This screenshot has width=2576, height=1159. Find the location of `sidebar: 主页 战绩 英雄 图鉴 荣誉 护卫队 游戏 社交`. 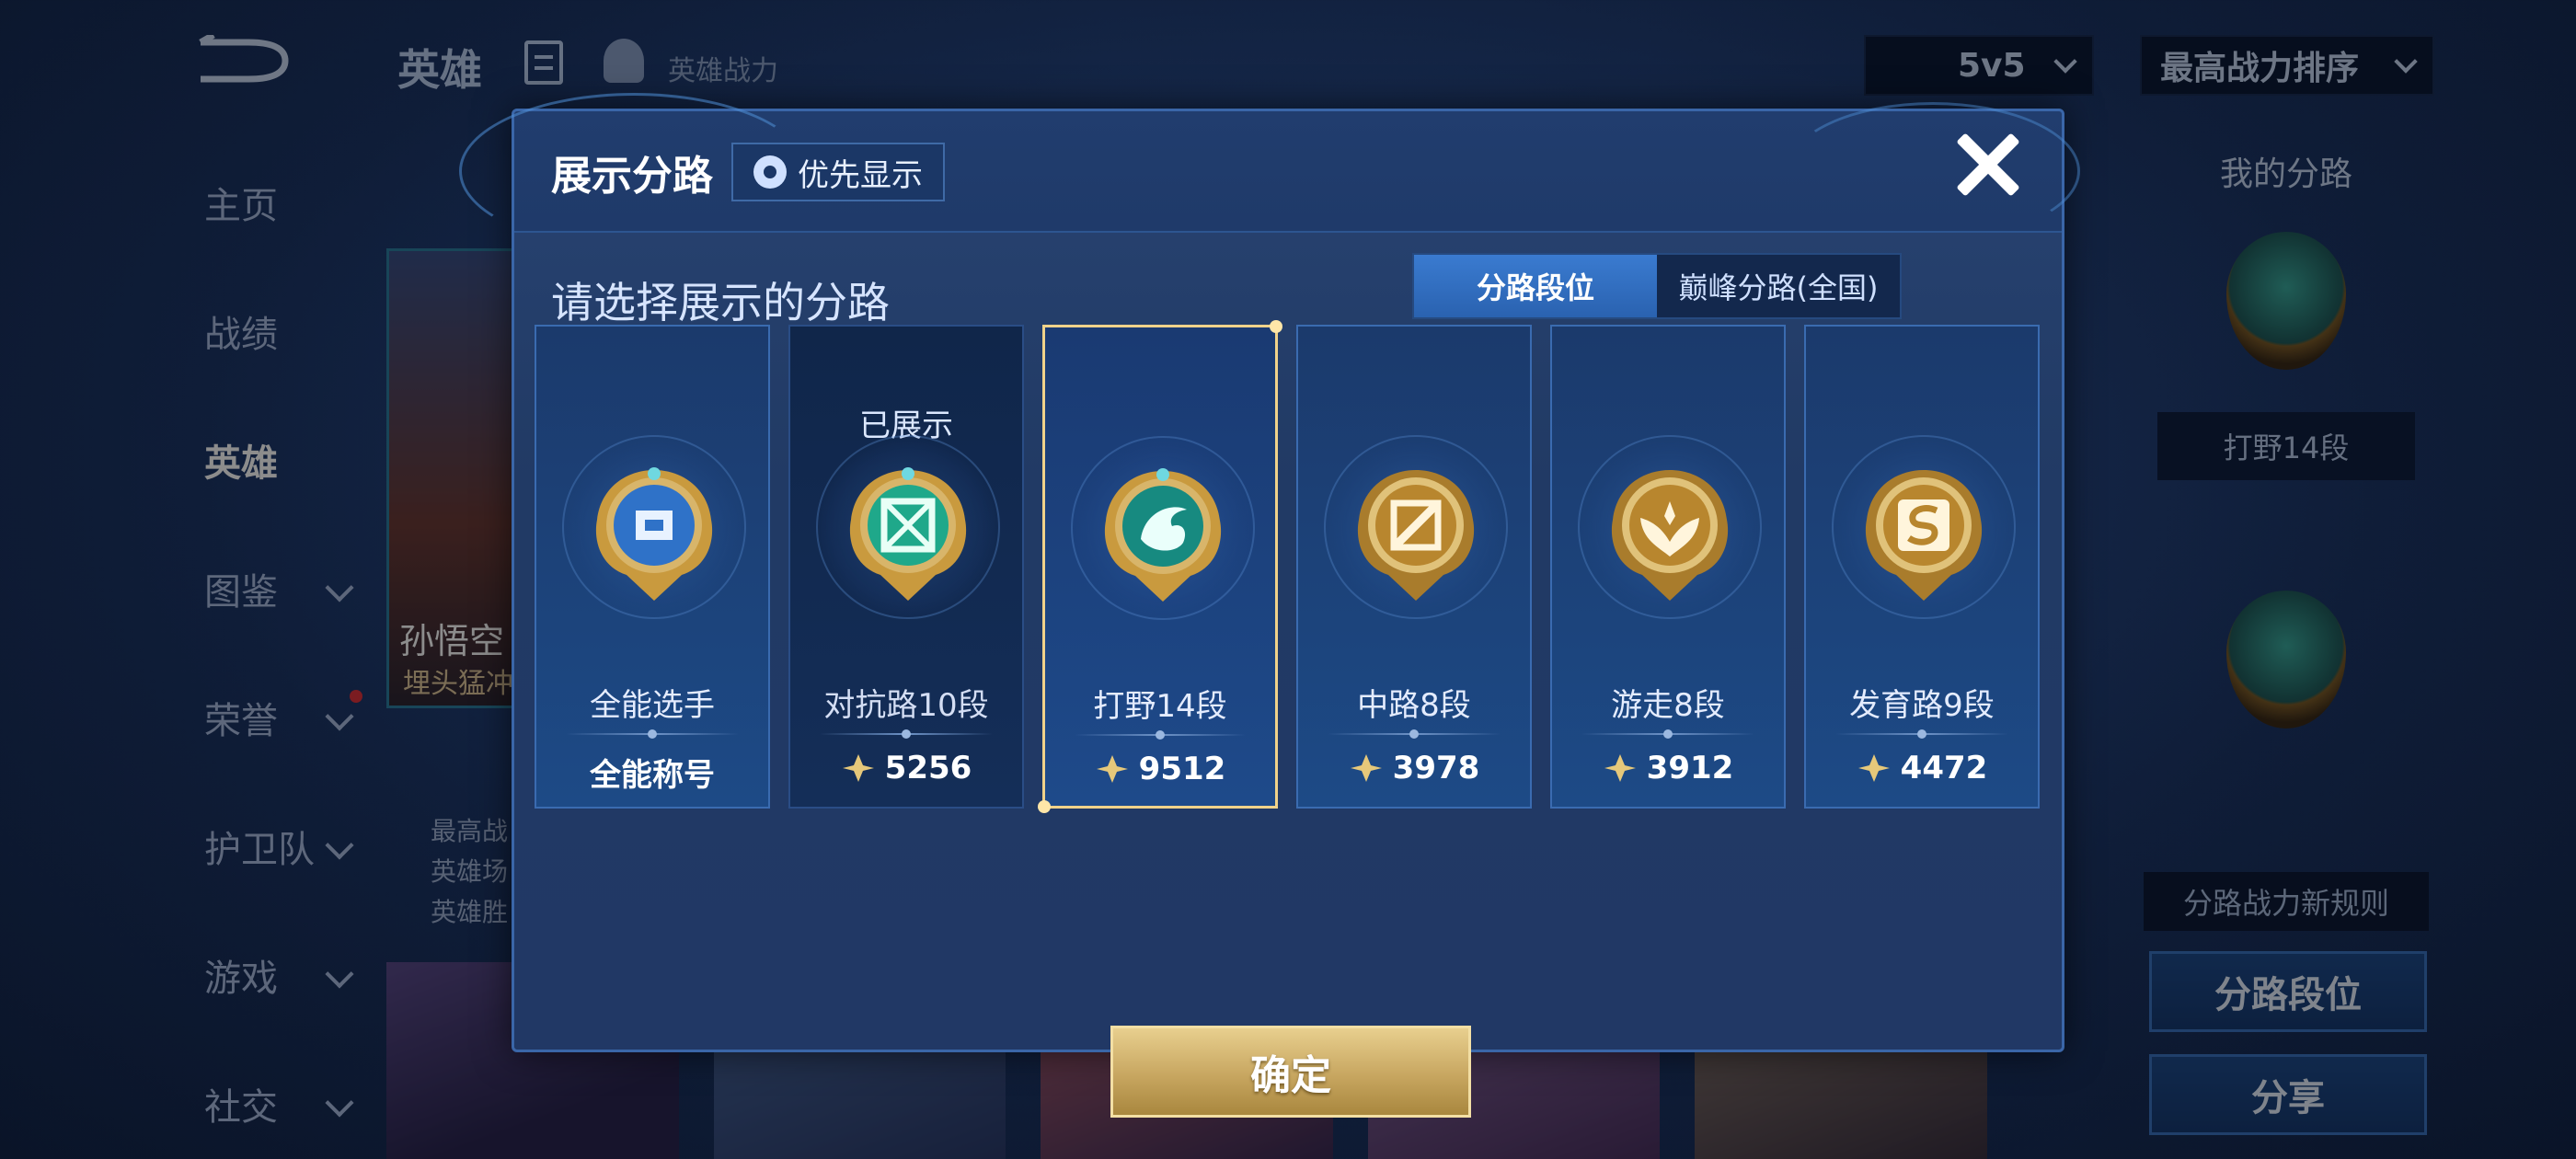

sidebar: 主页 战绩 英雄 图鉴 荣誉 护卫队 游戏 社交 is located at coordinates (193, 648).